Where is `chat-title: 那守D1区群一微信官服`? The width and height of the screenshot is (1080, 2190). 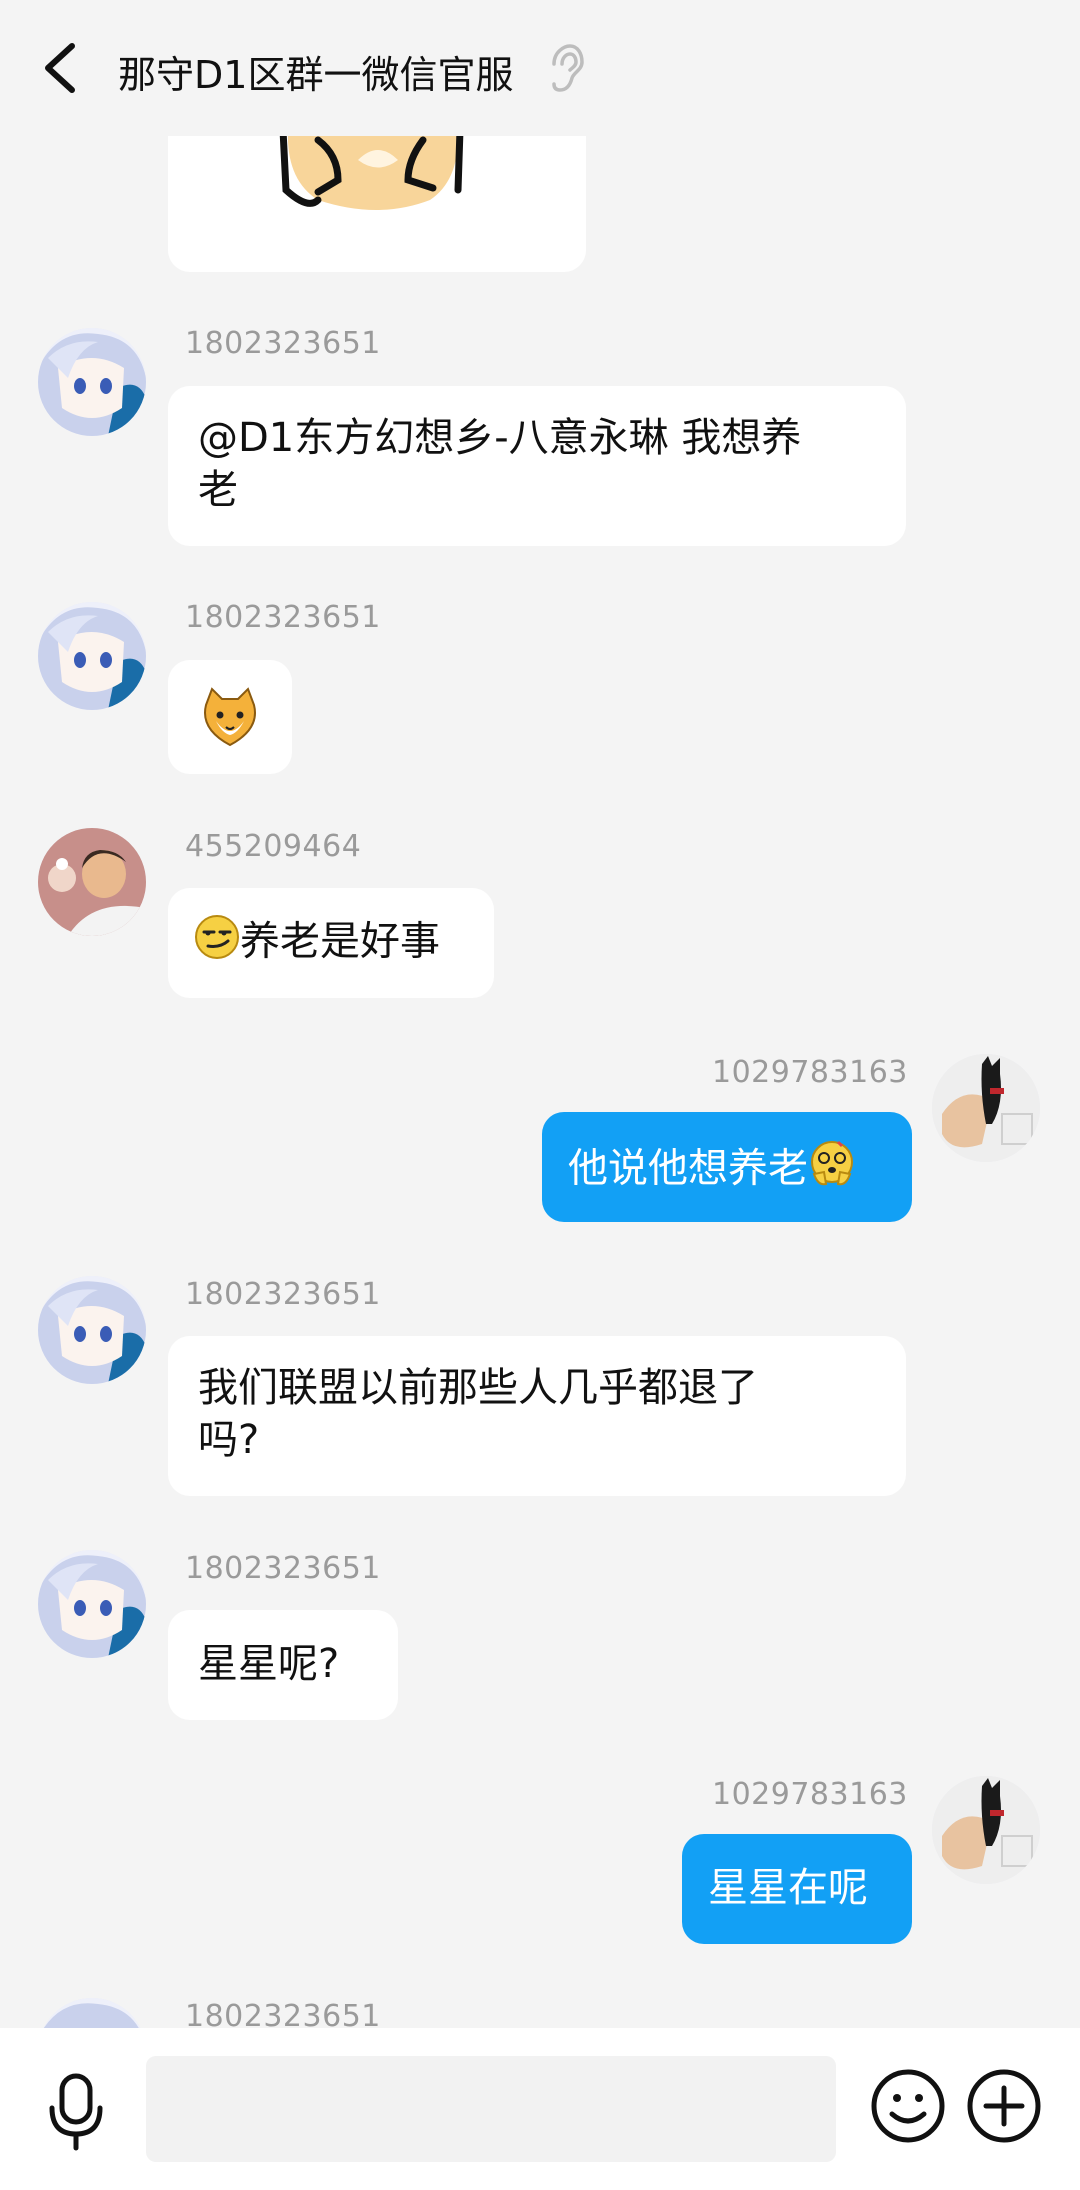
chat-title: 那守D1区群一微信官服 is located at coordinates (316, 75).